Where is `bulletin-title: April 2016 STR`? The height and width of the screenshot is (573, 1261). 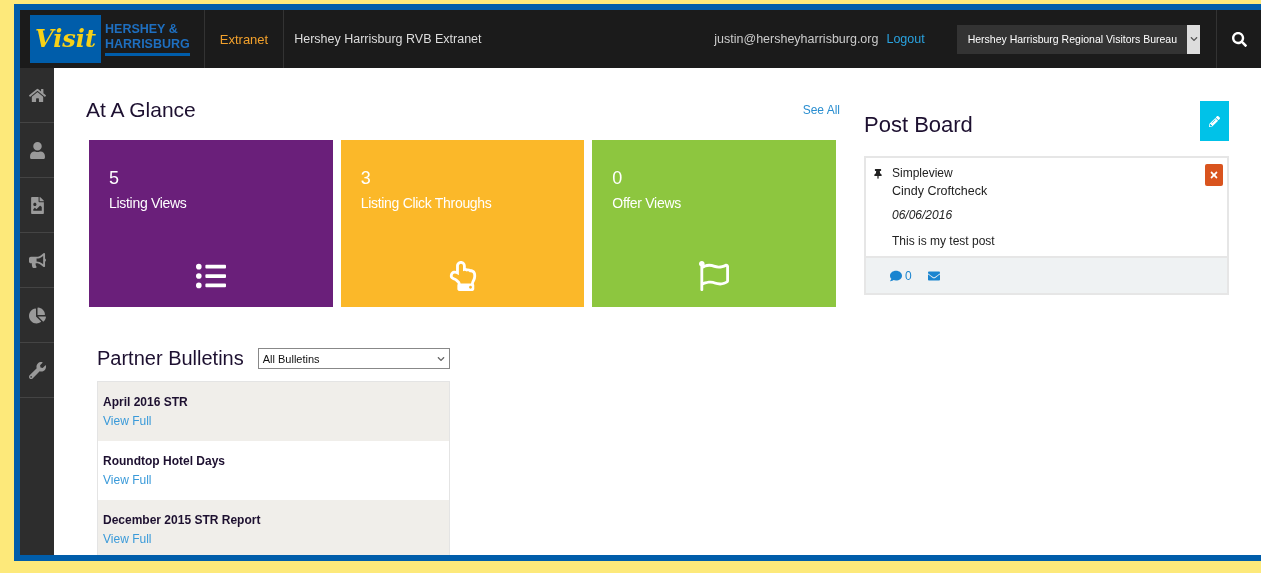
bulletin-title: April 2016 STR is located at coordinates (146, 402).